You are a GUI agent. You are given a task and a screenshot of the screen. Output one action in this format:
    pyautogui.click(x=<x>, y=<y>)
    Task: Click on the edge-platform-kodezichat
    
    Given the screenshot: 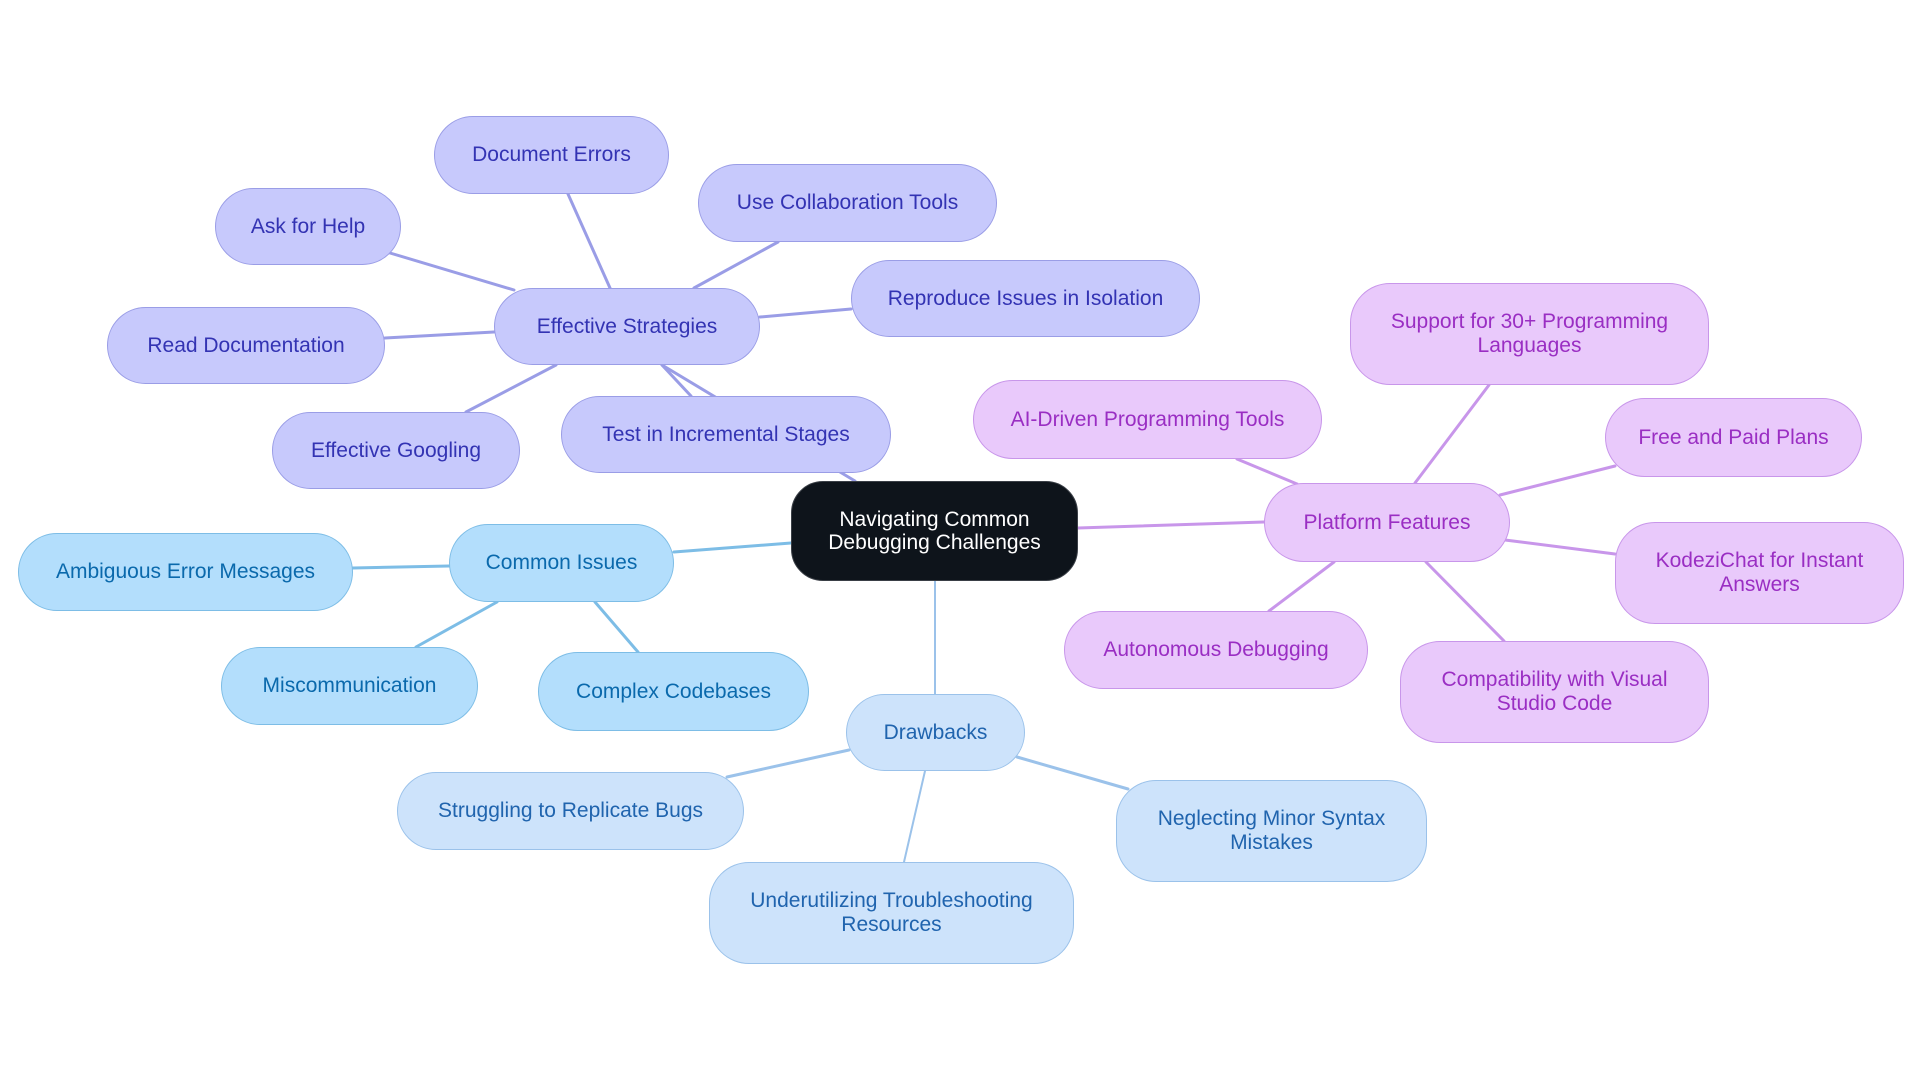 What is the action you would take?
    pyautogui.click(x=1560, y=547)
    